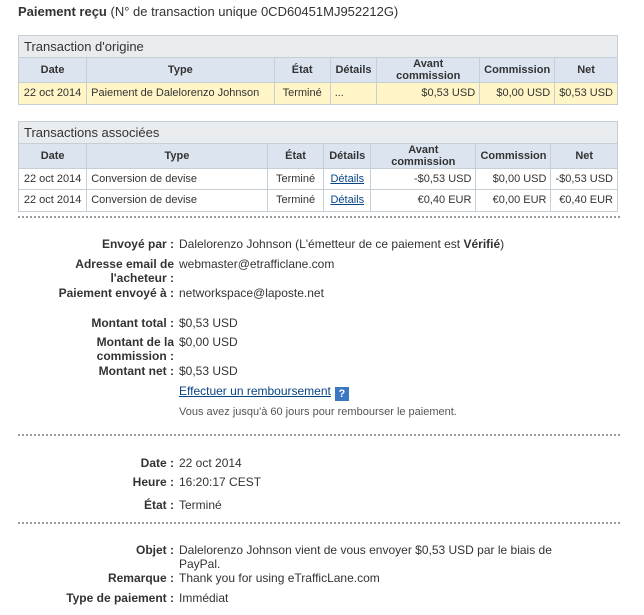  I want to click on fee-amount-label: Montant de la commission :, so click(87, 349).